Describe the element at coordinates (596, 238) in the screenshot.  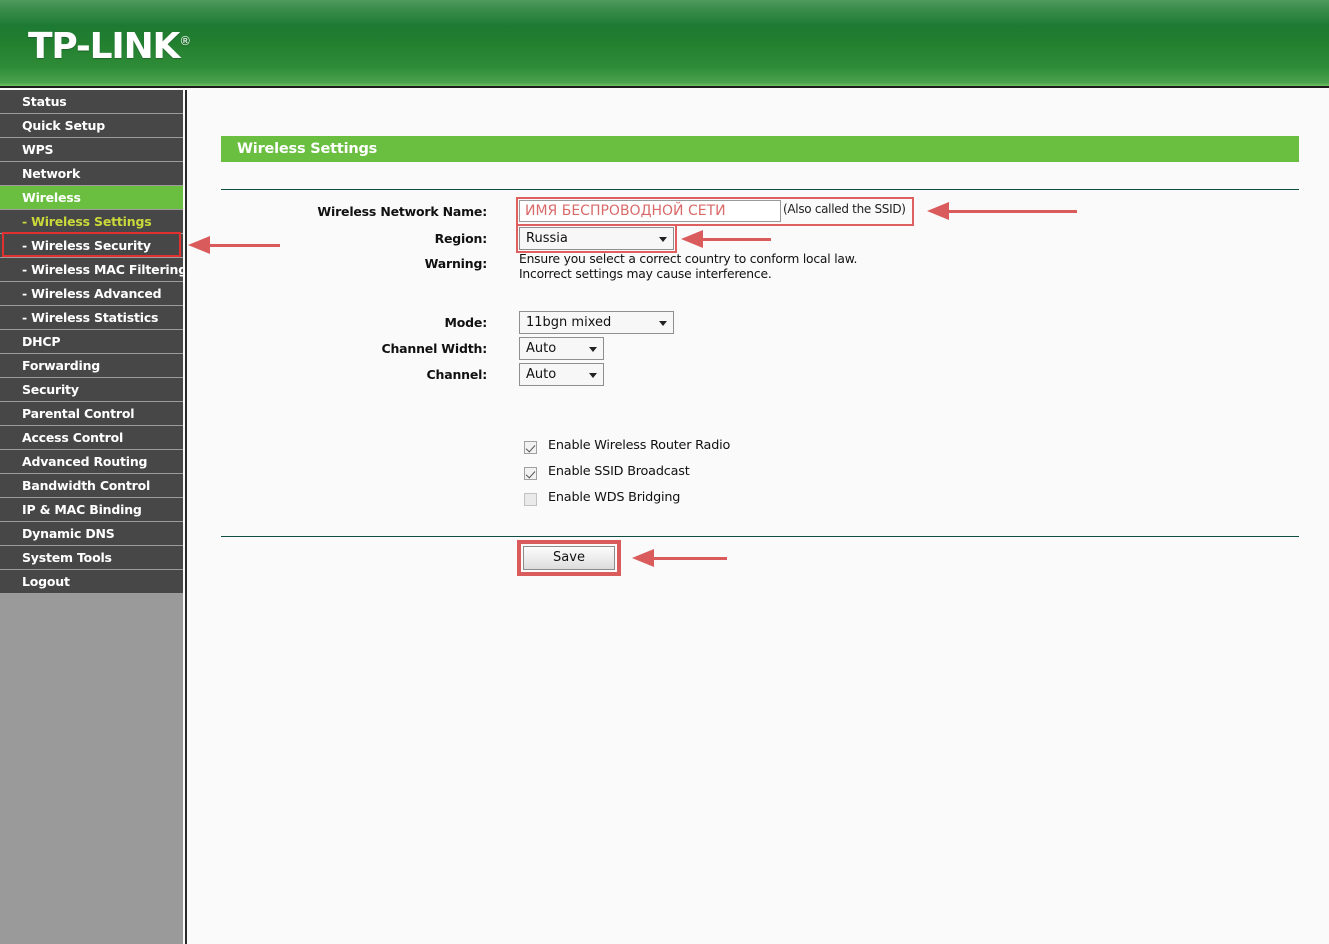
I see `region-select: Russia` at that location.